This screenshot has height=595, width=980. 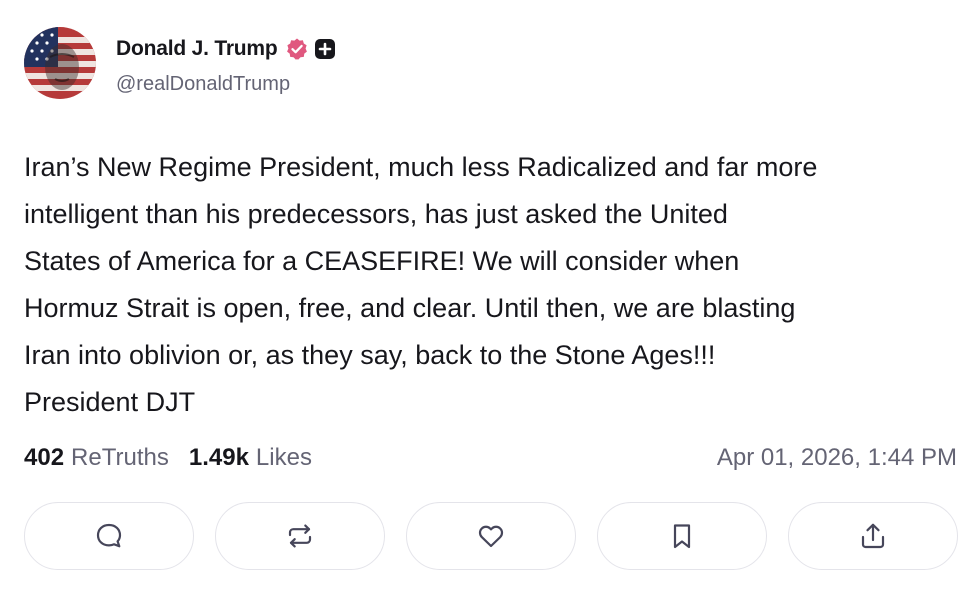 What do you see at coordinates (325, 49) in the screenshot?
I see `plus-badge-icon` at bounding box center [325, 49].